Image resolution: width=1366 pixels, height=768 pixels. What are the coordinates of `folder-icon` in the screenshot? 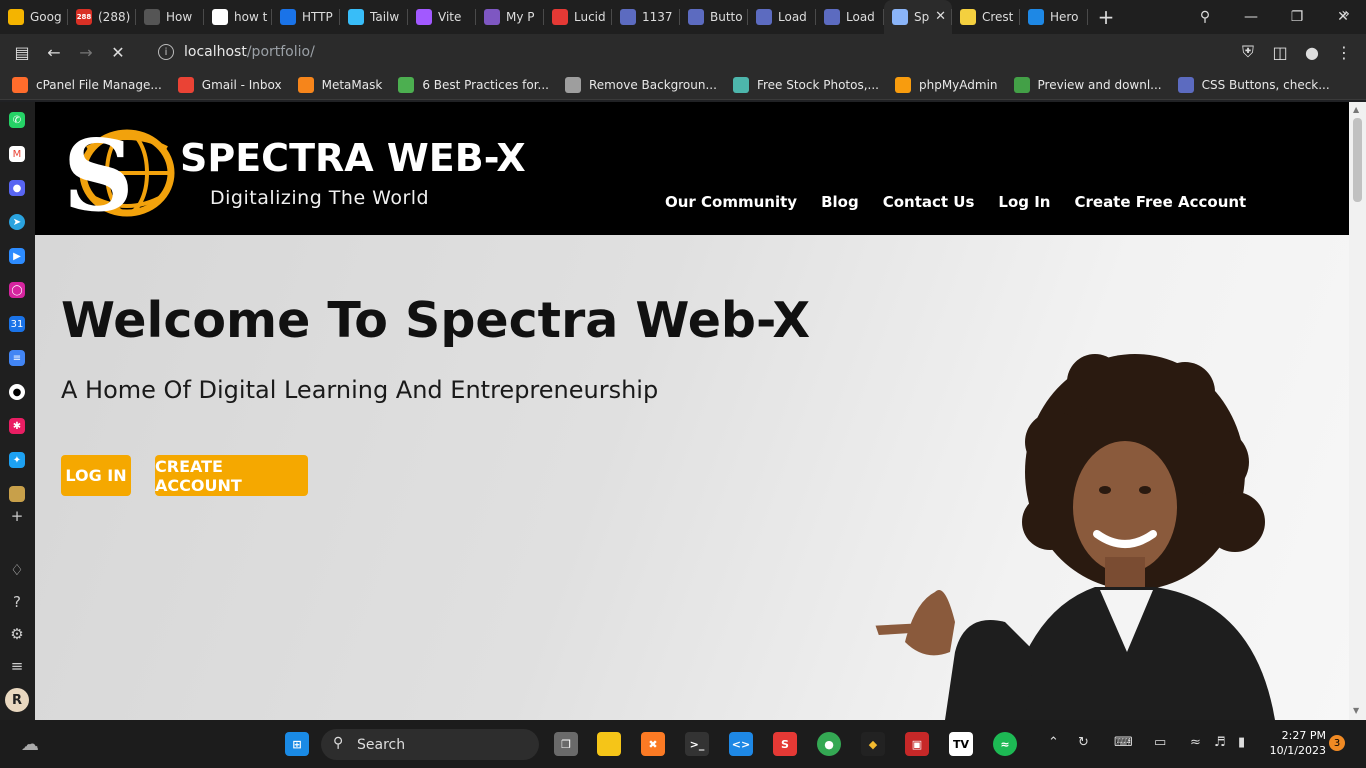 It's located at (17, 494).